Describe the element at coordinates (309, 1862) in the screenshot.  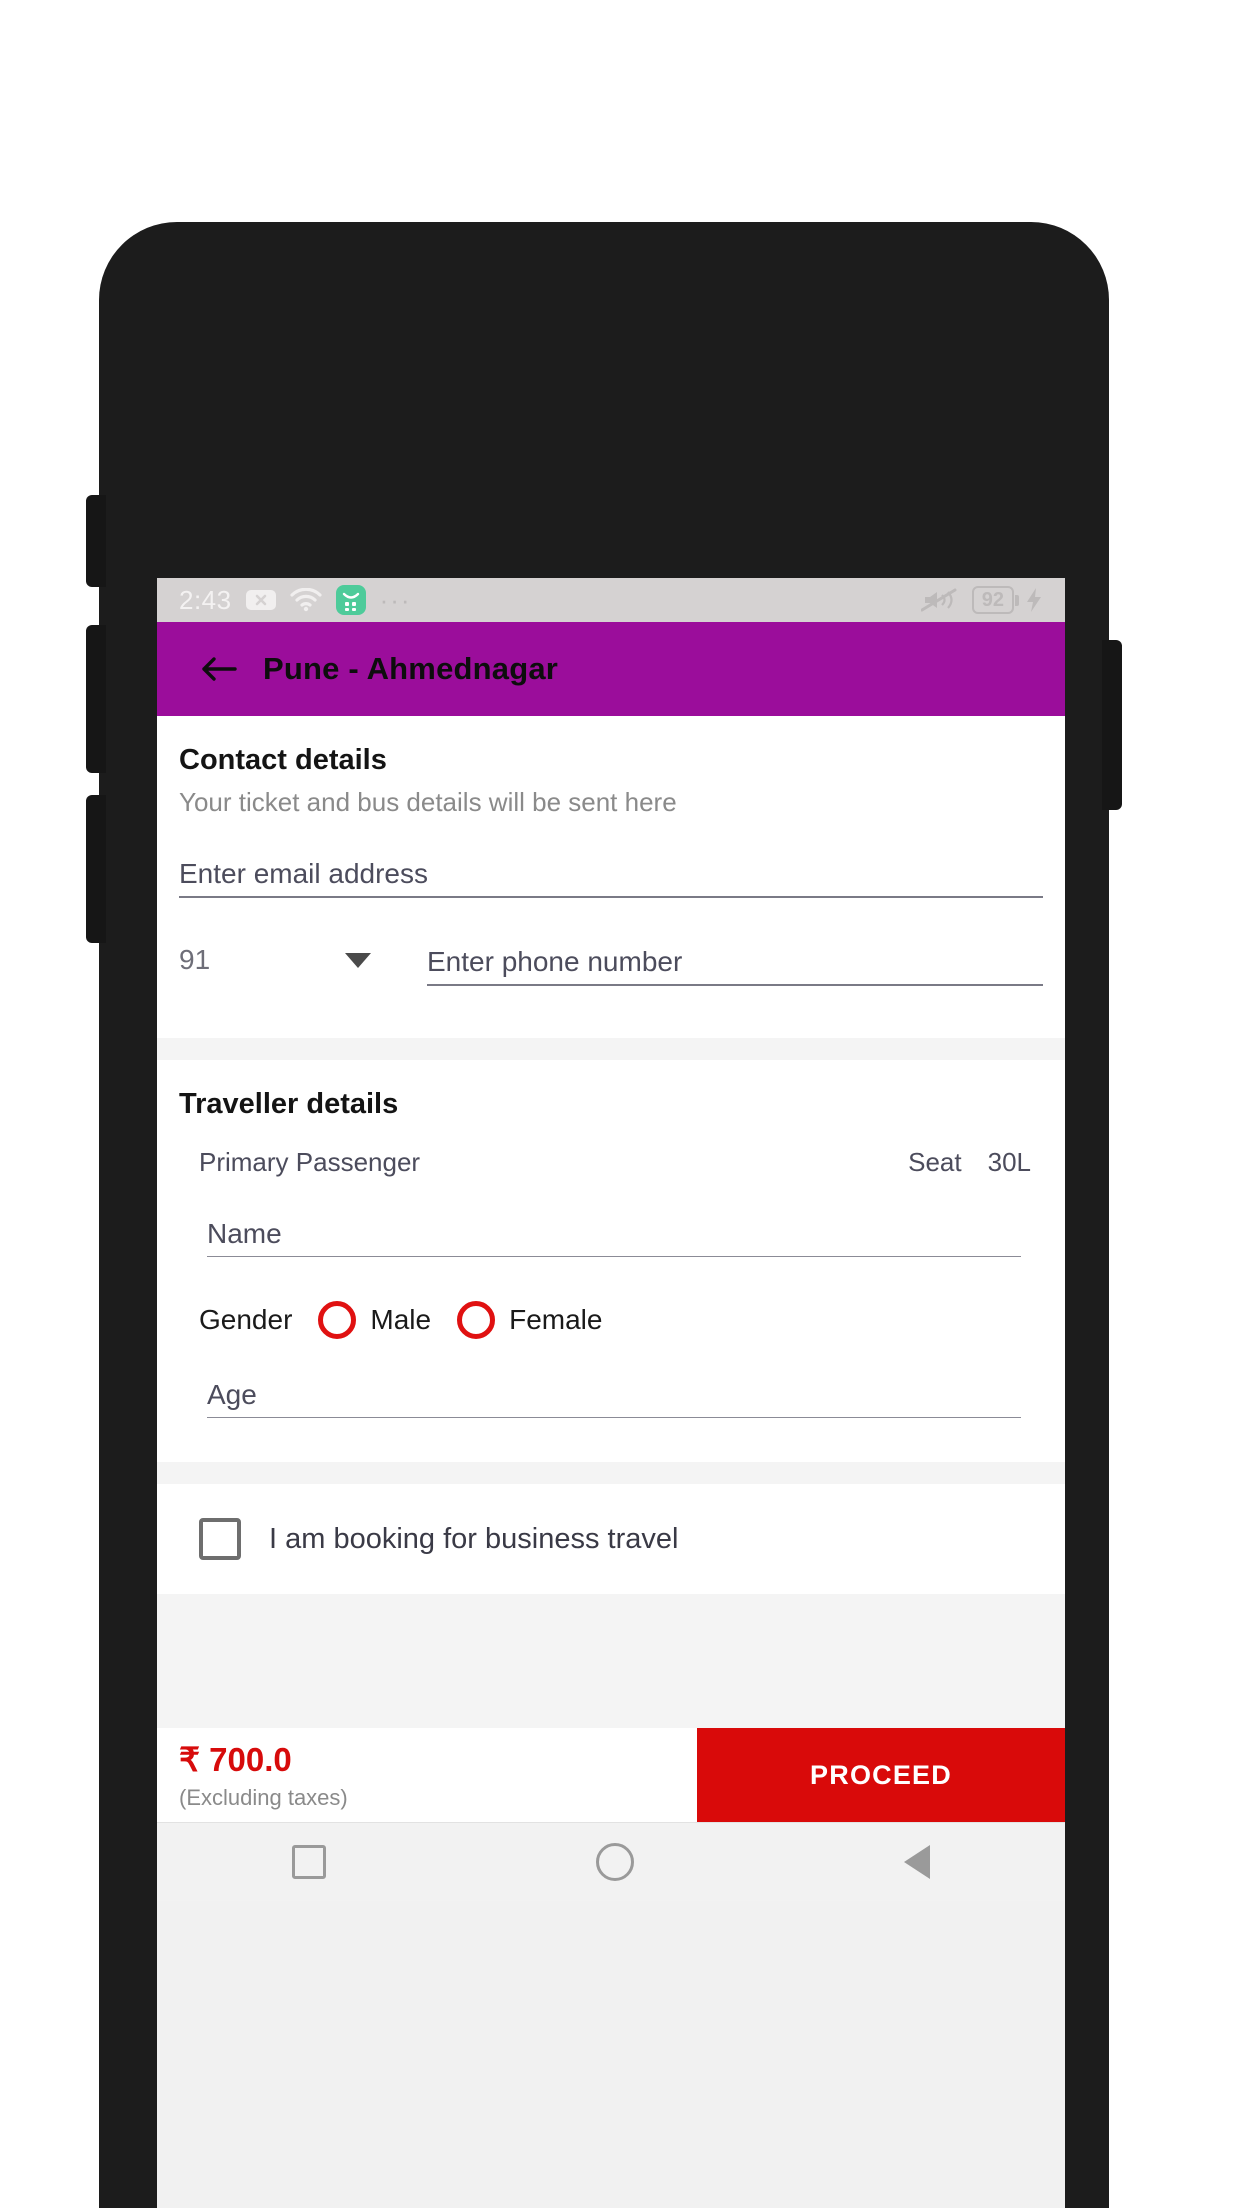
I see `square-recents-icon` at that location.